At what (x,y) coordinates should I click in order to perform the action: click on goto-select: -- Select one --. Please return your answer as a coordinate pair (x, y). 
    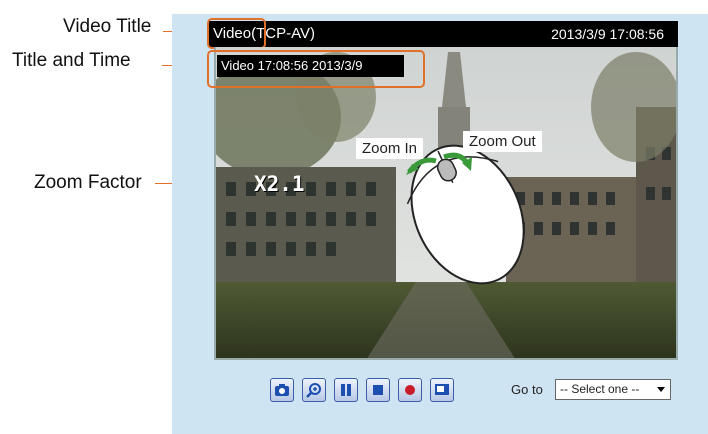
    Looking at the image, I should click on (613, 389).